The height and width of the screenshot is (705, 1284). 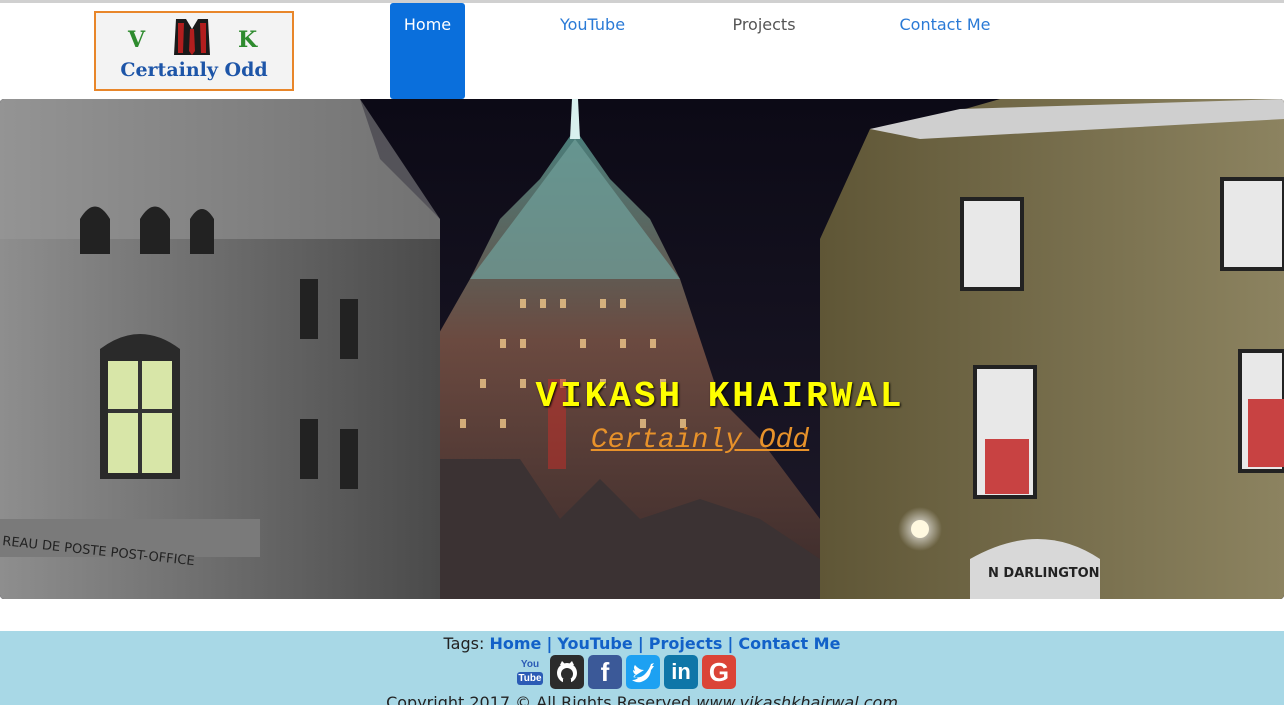 I want to click on twitter-icon, so click(x=643, y=672).